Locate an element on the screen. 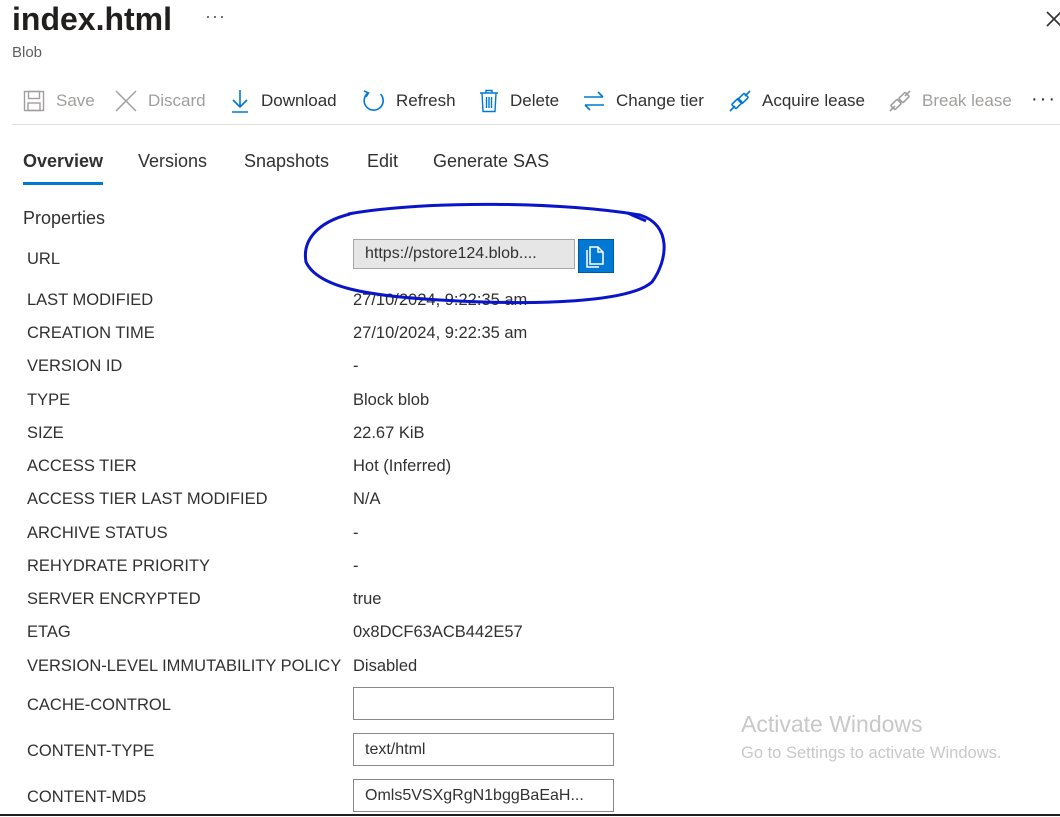  change-tier-icon is located at coordinates (594, 101).